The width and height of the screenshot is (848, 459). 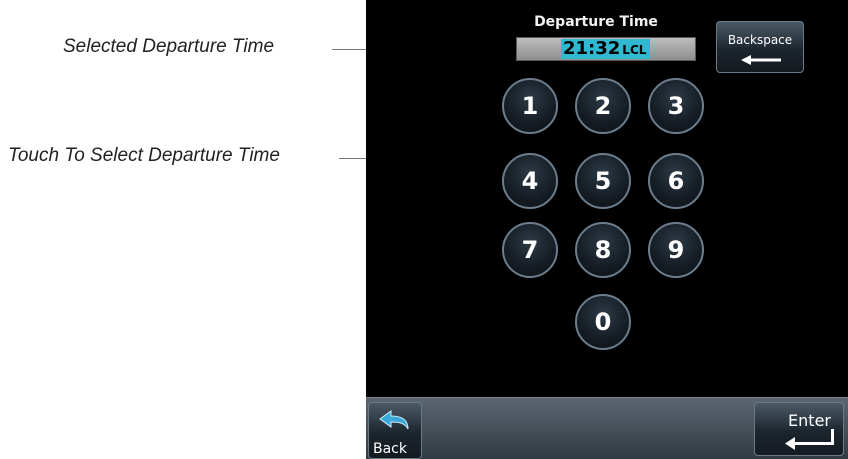 I want to click on departure-time-value: 21:32 LCL, so click(x=606, y=48).